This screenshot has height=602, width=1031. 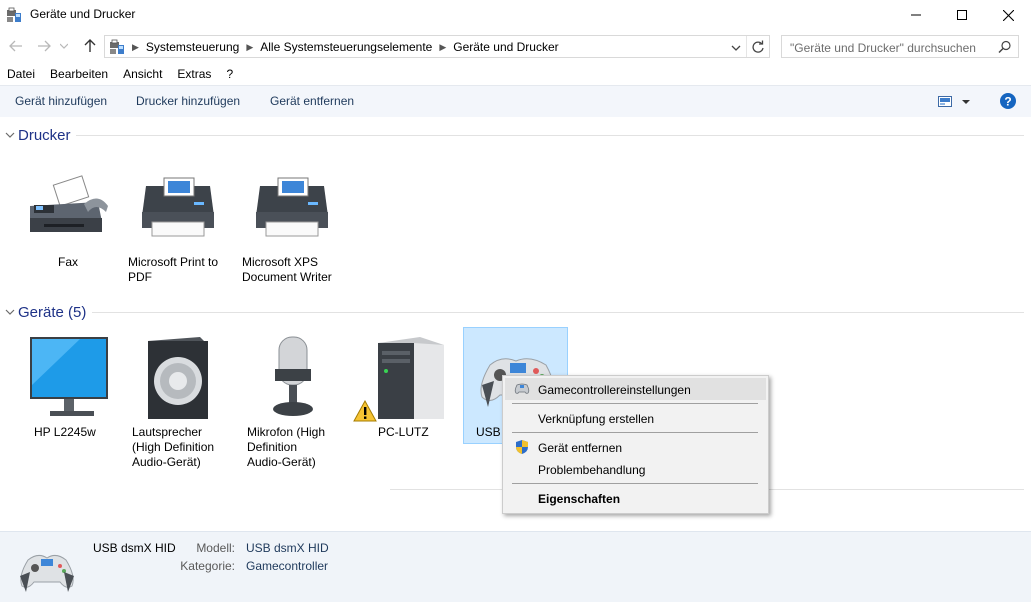 What do you see at coordinates (21, 74) in the screenshot?
I see `menu-datei: Datei` at bounding box center [21, 74].